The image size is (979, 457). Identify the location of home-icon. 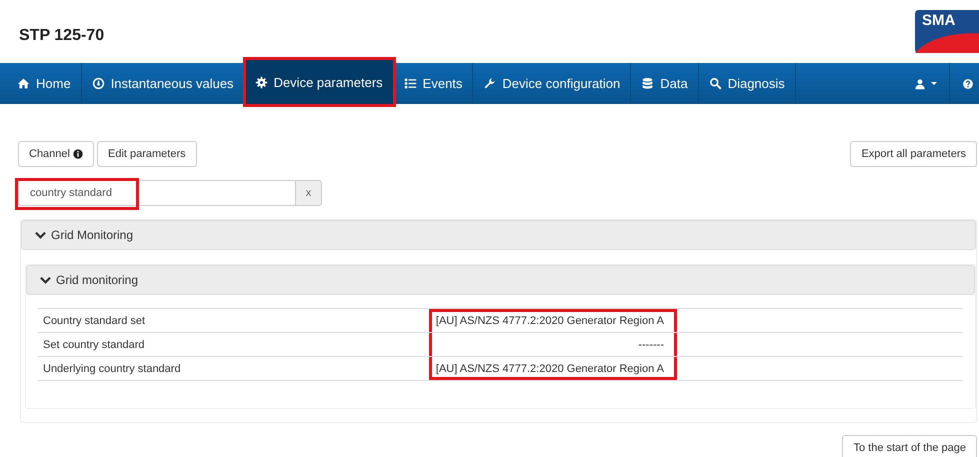
(23, 83).